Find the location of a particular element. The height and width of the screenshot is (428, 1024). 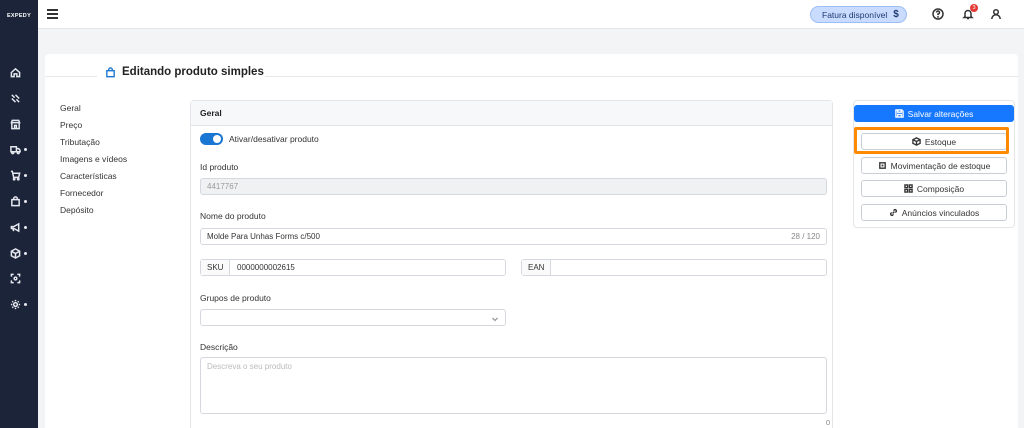

app-logo: EXPEDY is located at coordinates (19, 16).